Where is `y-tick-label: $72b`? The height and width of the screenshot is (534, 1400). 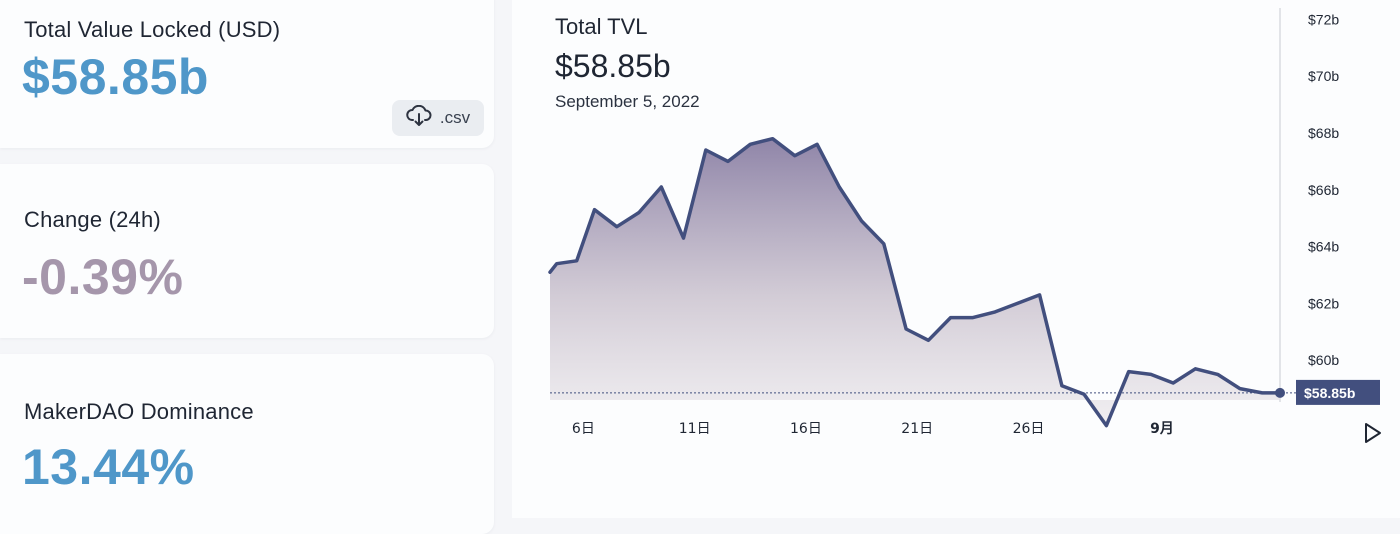 y-tick-label: $72b is located at coordinates (1323, 19).